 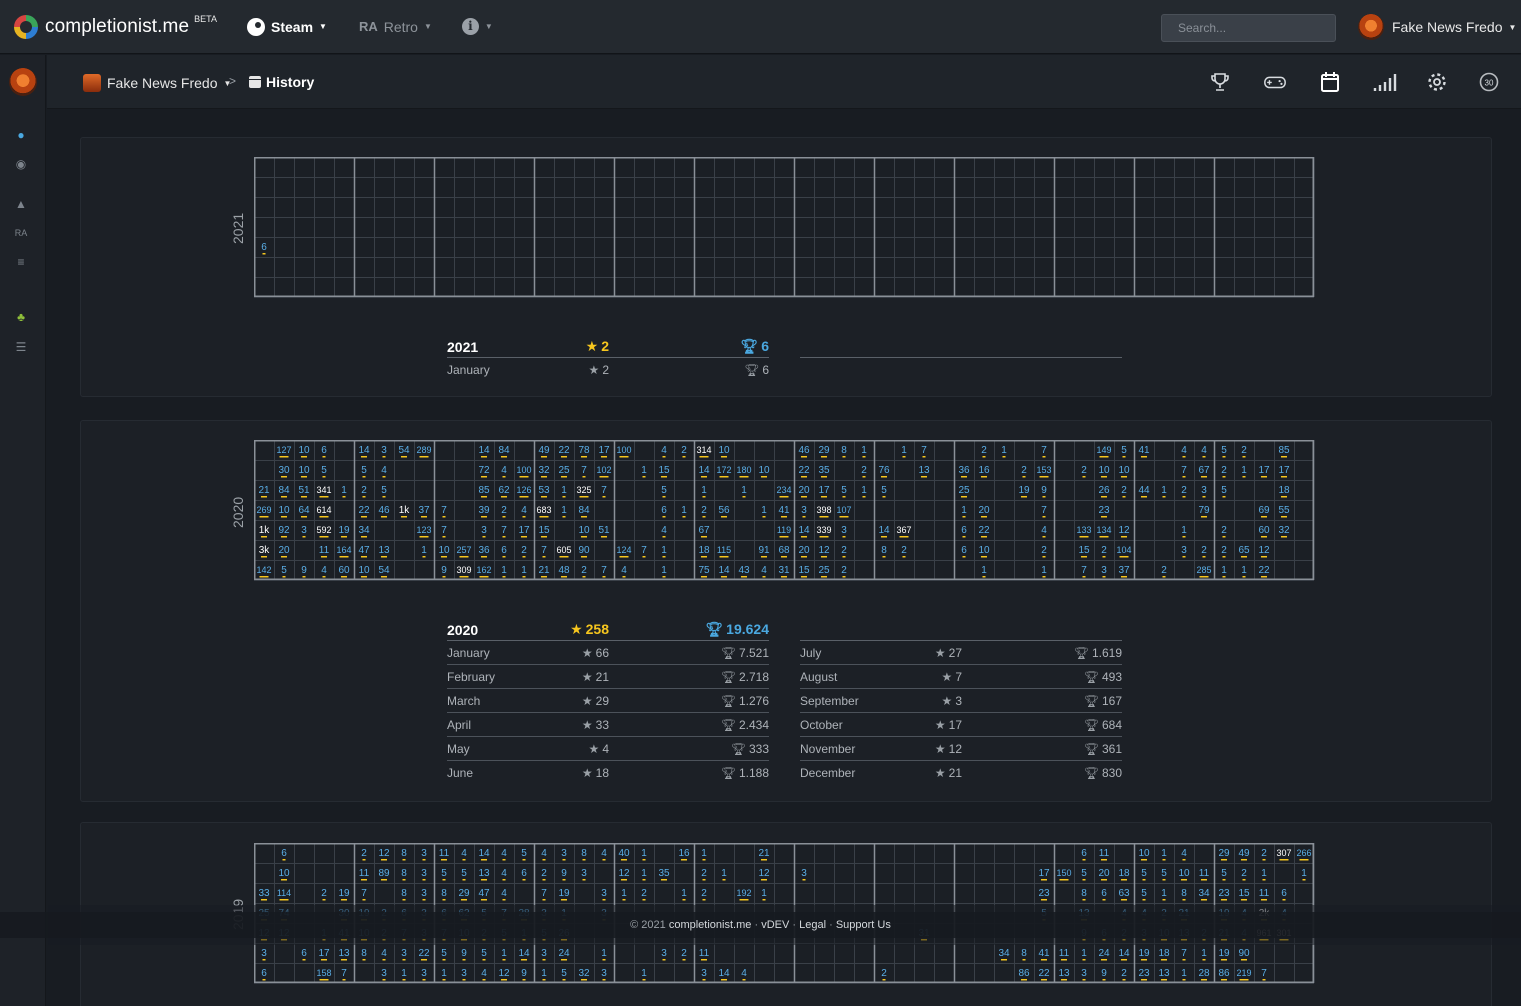 I want to click on history-30-icon: 30, so click(x=1489, y=82).